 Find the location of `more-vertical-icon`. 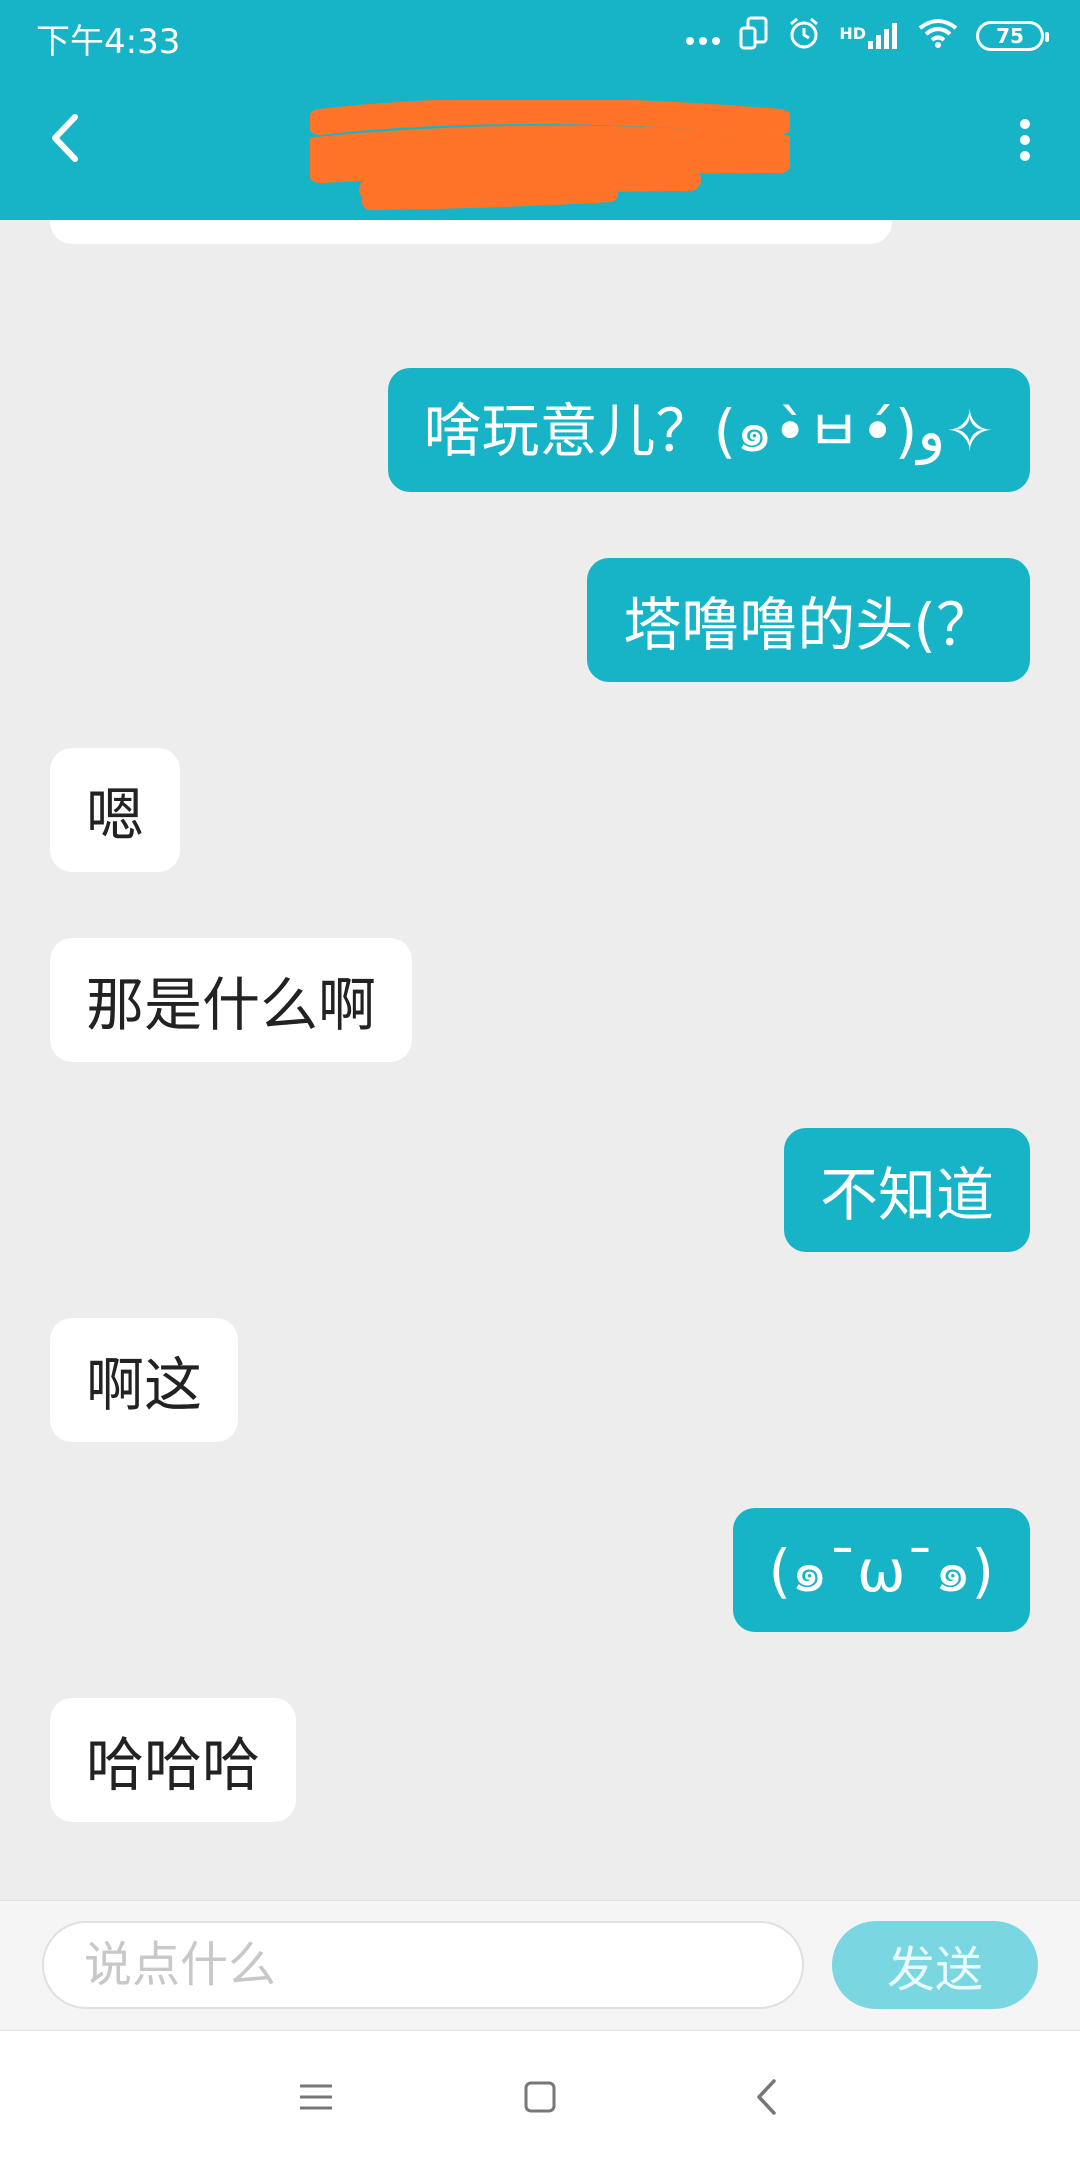

more-vertical-icon is located at coordinates (1025, 140).